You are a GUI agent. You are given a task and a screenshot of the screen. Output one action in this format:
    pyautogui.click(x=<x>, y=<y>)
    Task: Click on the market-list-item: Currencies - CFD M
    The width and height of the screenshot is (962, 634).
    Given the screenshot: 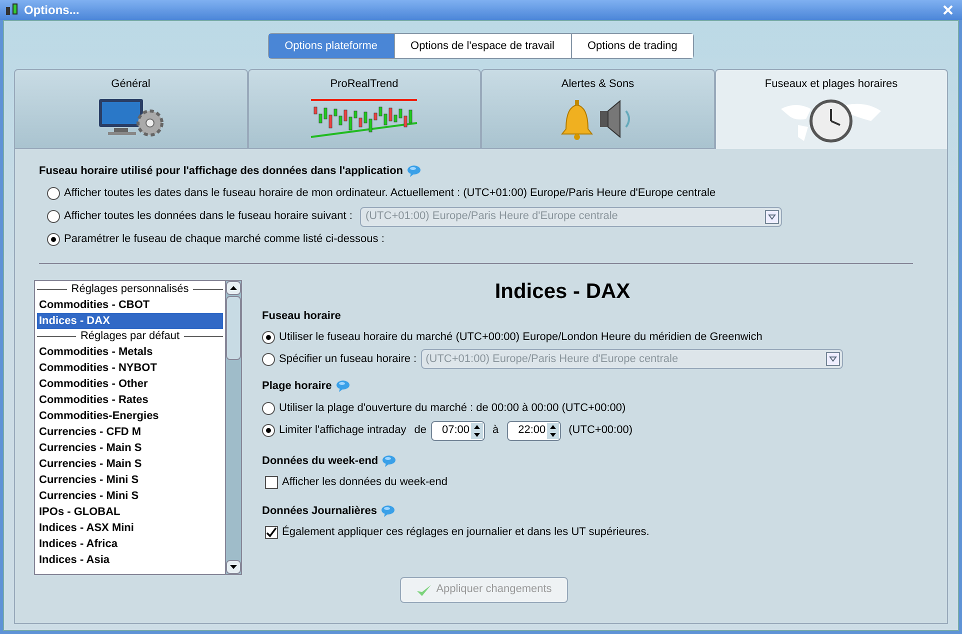 What is the action you would take?
    pyautogui.click(x=130, y=432)
    